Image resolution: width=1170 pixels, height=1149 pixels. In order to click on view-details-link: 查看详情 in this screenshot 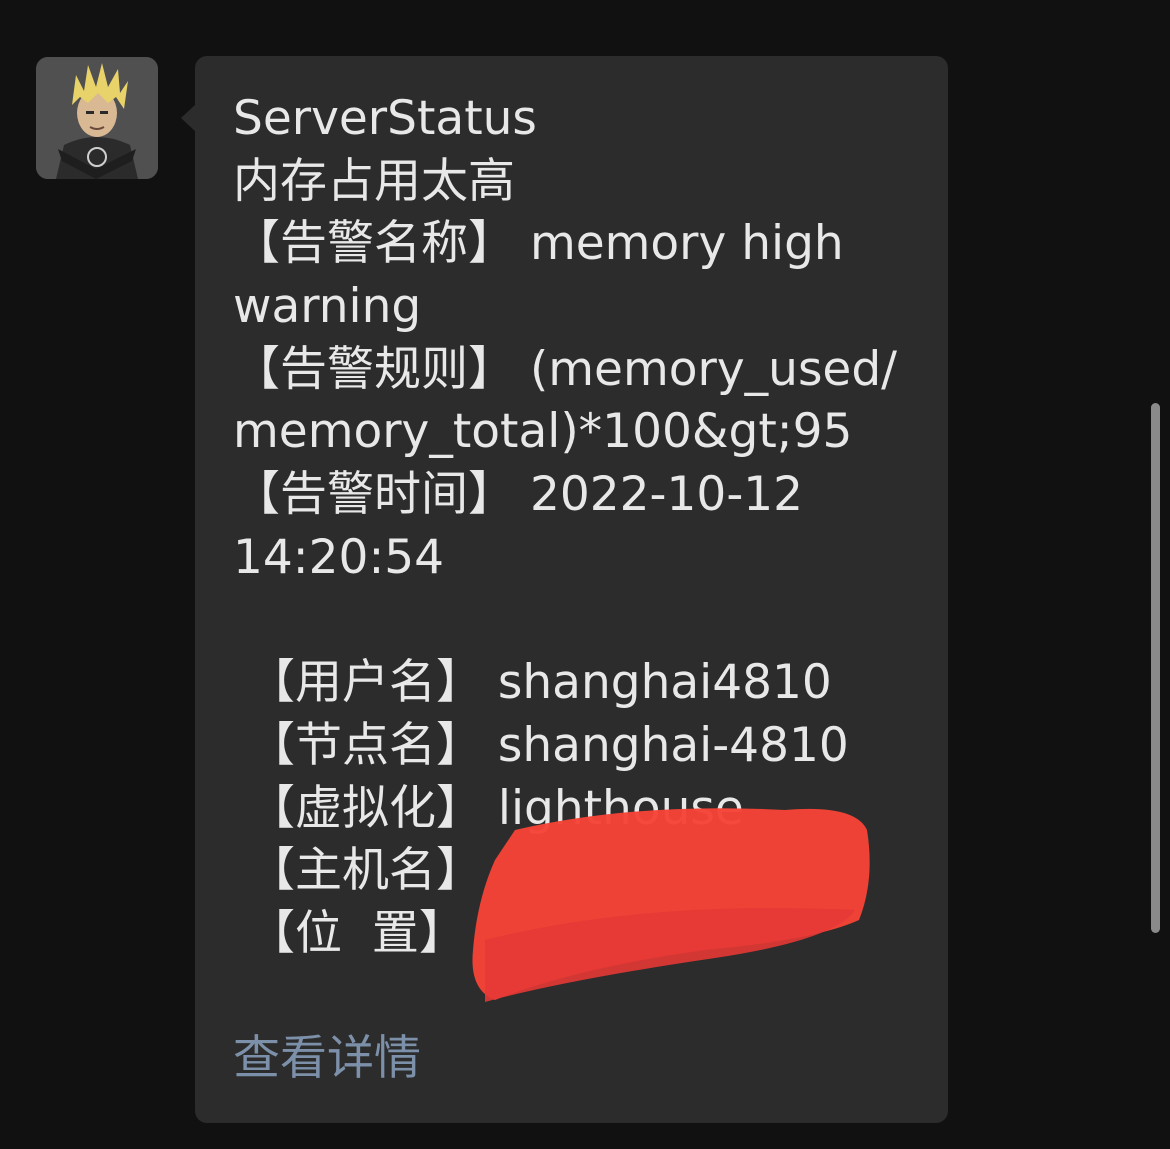, I will do `click(327, 1059)`.